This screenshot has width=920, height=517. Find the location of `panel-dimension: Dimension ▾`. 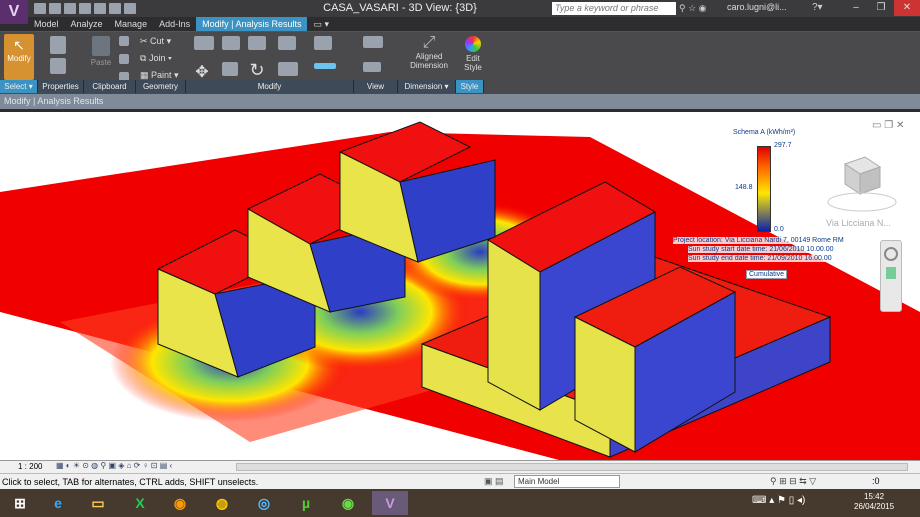

panel-dimension: Dimension ▾ is located at coordinates (427, 86).